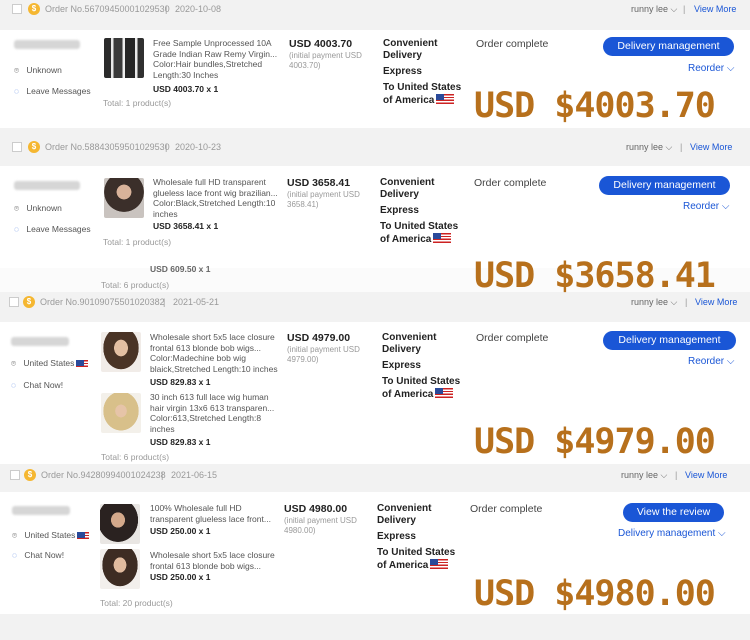 Image resolution: width=750 pixels, height=640 pixels. What do you see at coordinates (595, 594) in the screenshot?
I see `price-overlay: USD $4980.00` at bounding box center [595, 594].